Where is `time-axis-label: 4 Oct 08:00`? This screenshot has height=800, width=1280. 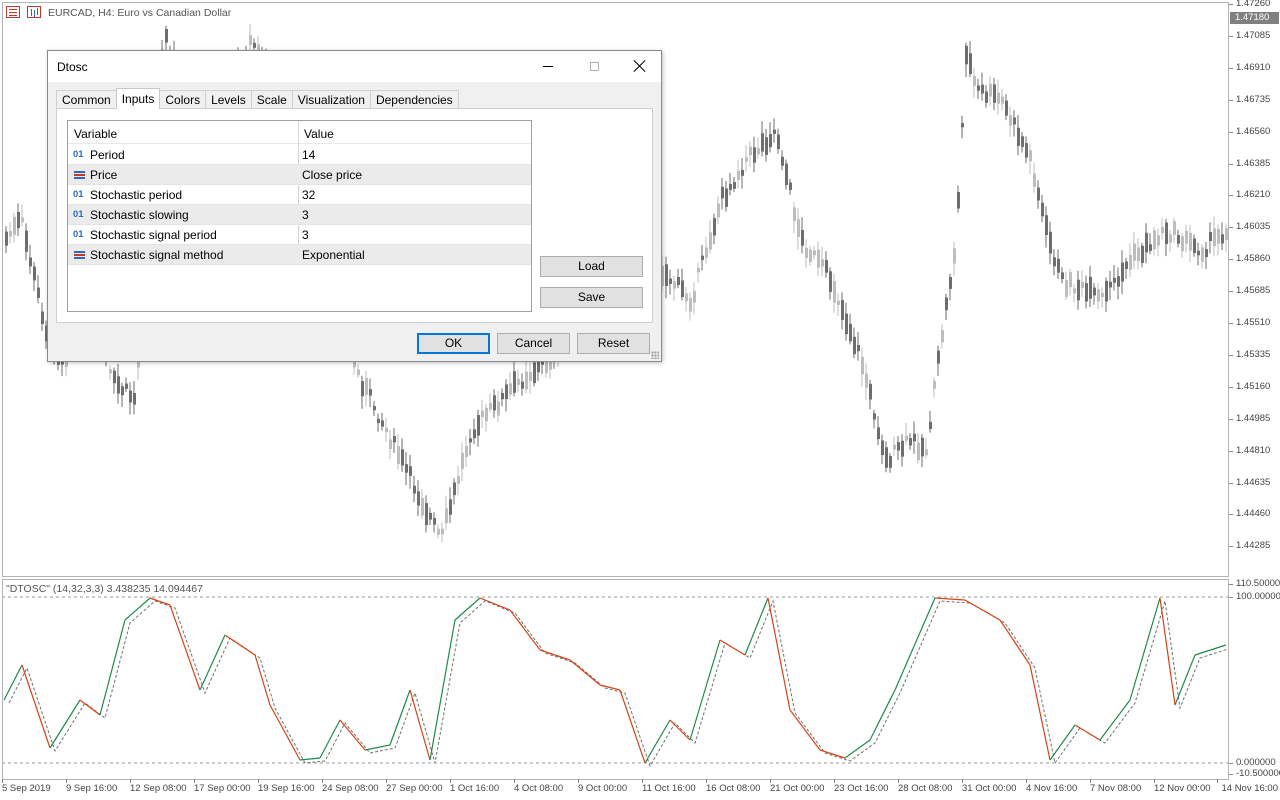 time-axis-label: 4 Oct 08:00 is located at coordinates (539, 788).